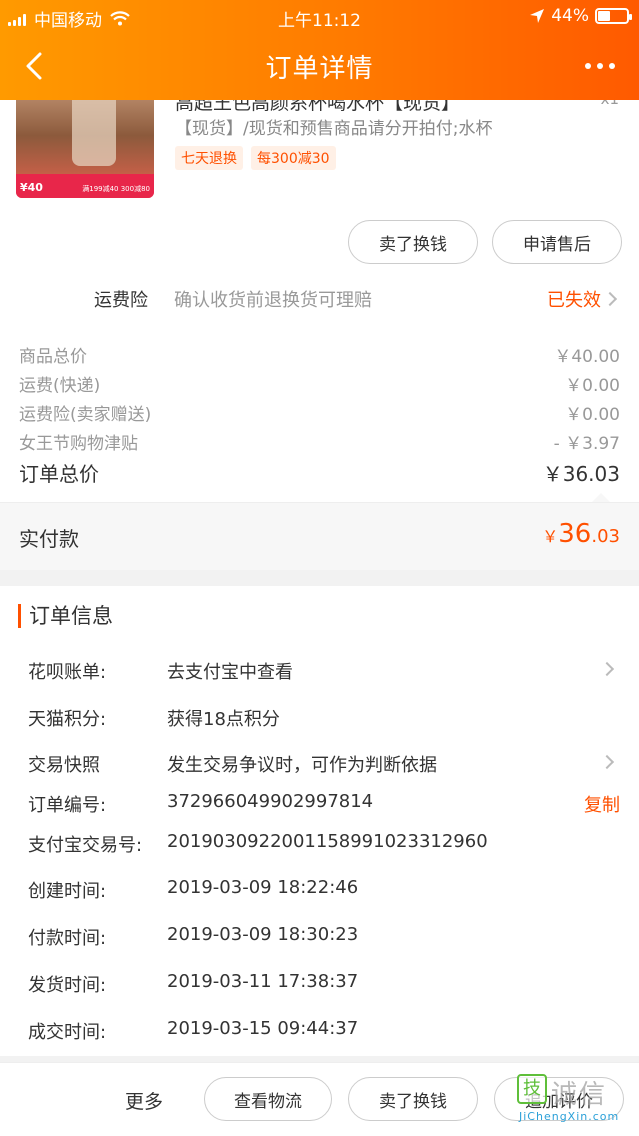  Describe the element at coordinates (319, 536) in the screenshot. I see `amount-paid: 实付款 ￥36.03` at that location.